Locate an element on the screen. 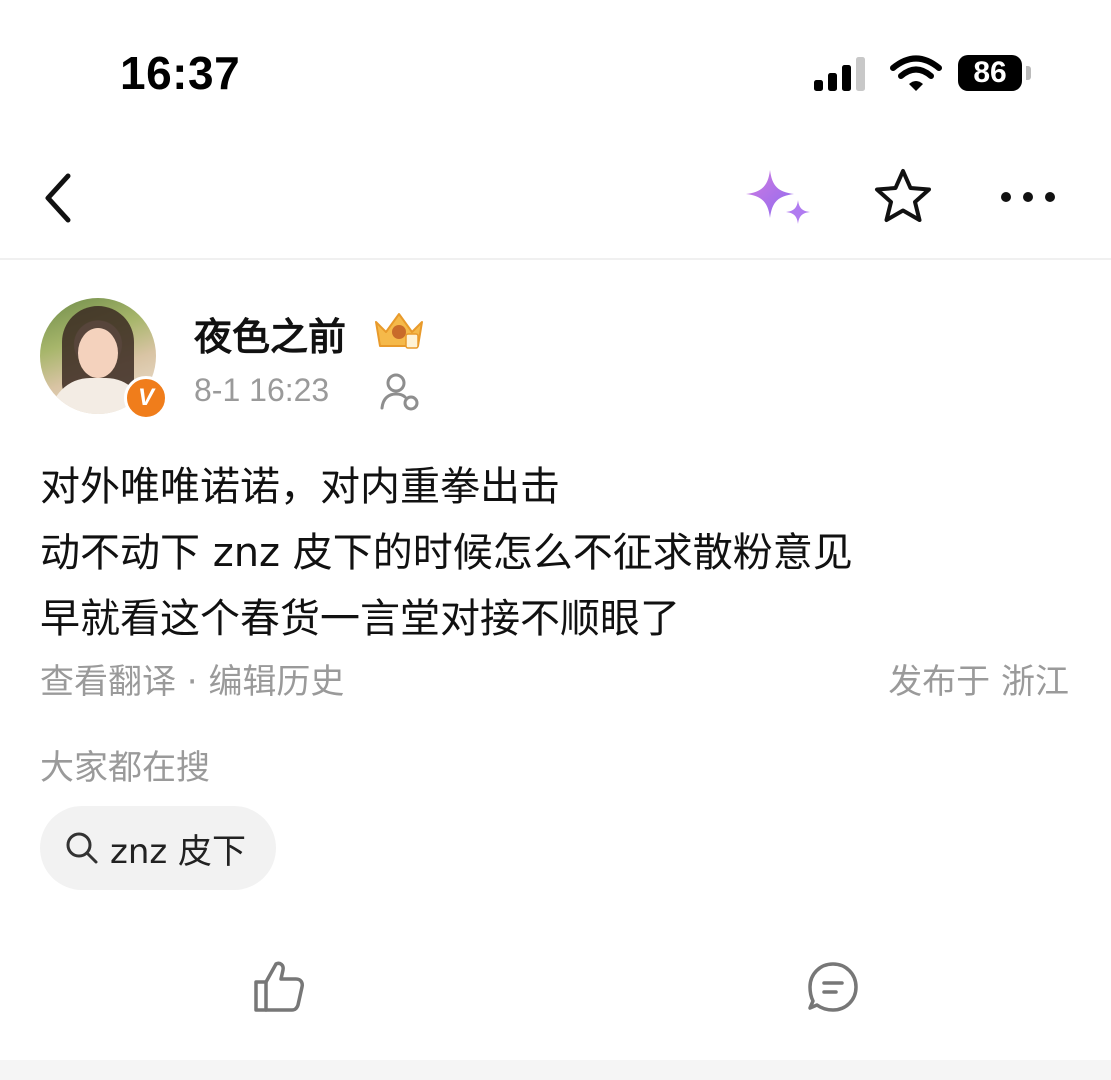 The image size is (1111, 1080). status-time: 16:37 is located at coordinates (180, 73).